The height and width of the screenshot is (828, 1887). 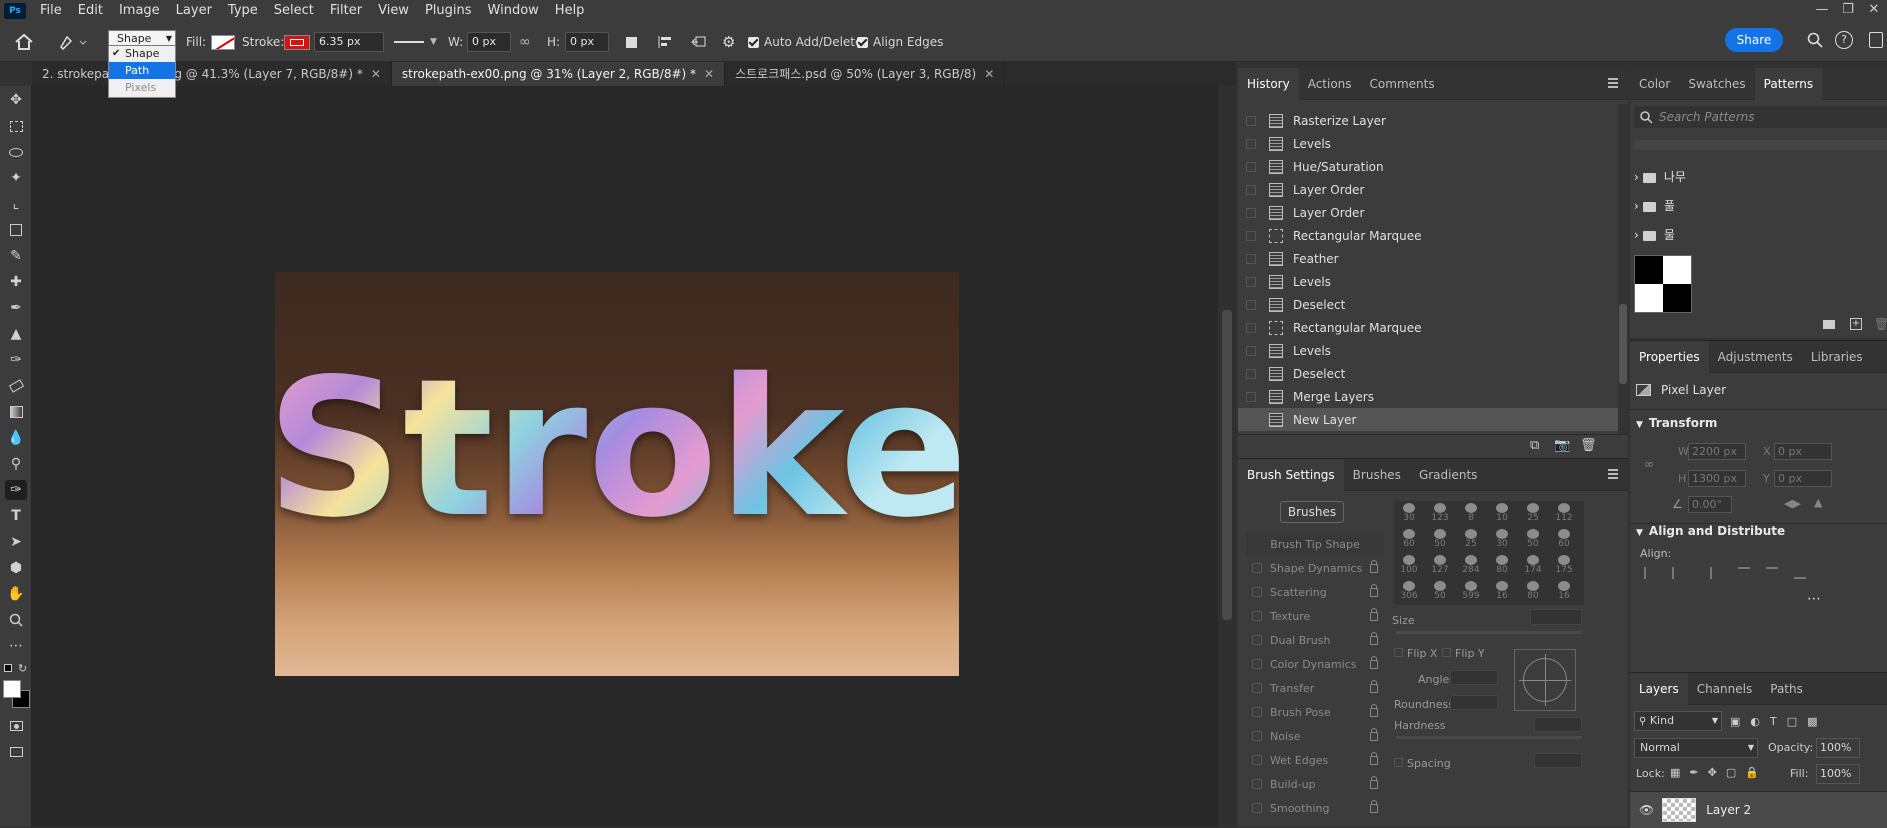 I want to click on more-tools-icon: ⋯, so click(x=16, y=646).